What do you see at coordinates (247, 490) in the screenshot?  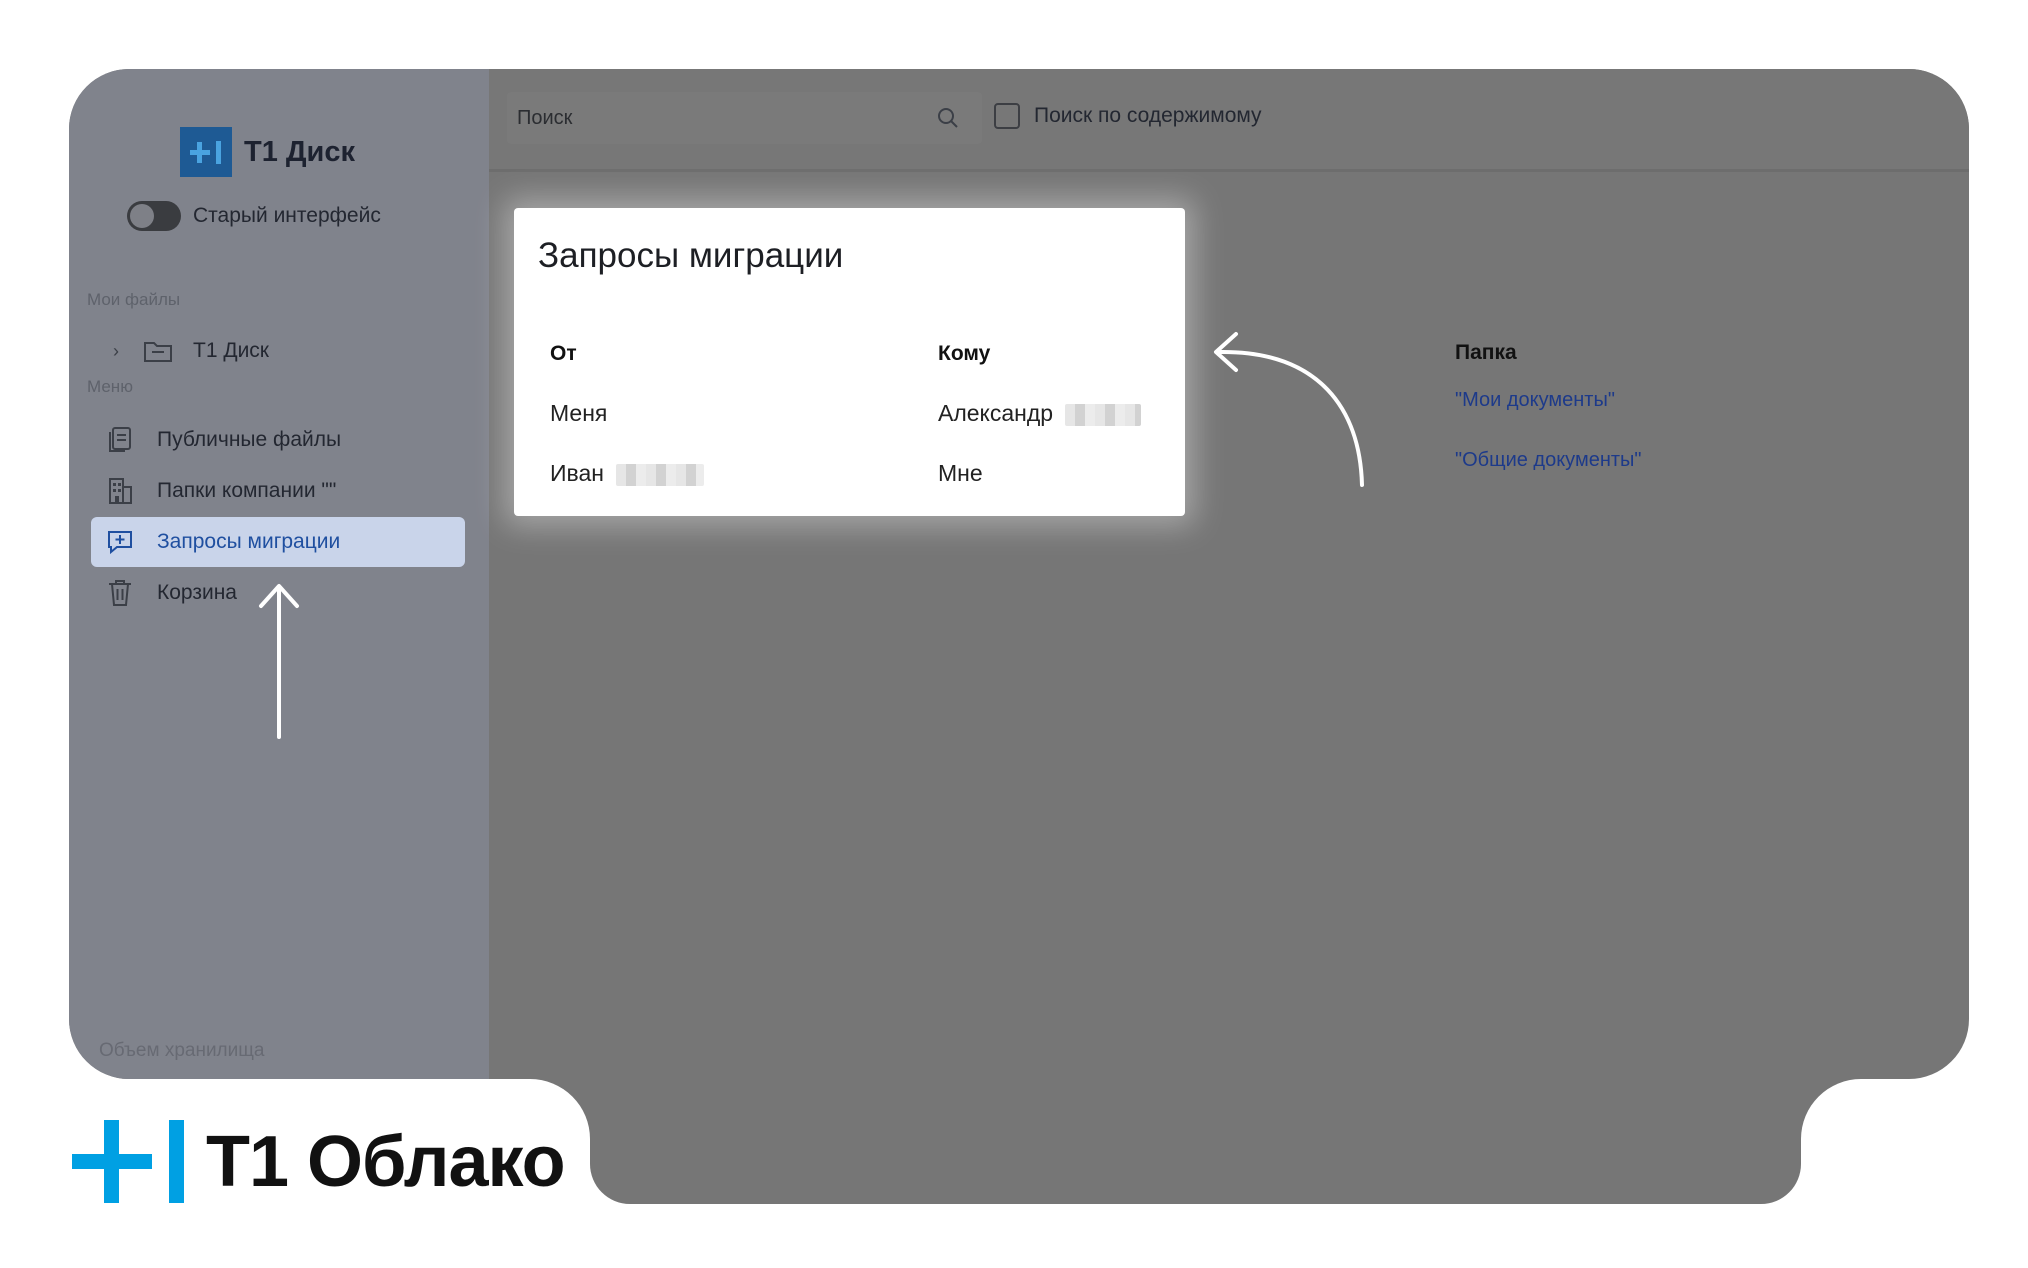 I see `sidebar-item-label: Папки компании ""` at bounding box center [247, 490].